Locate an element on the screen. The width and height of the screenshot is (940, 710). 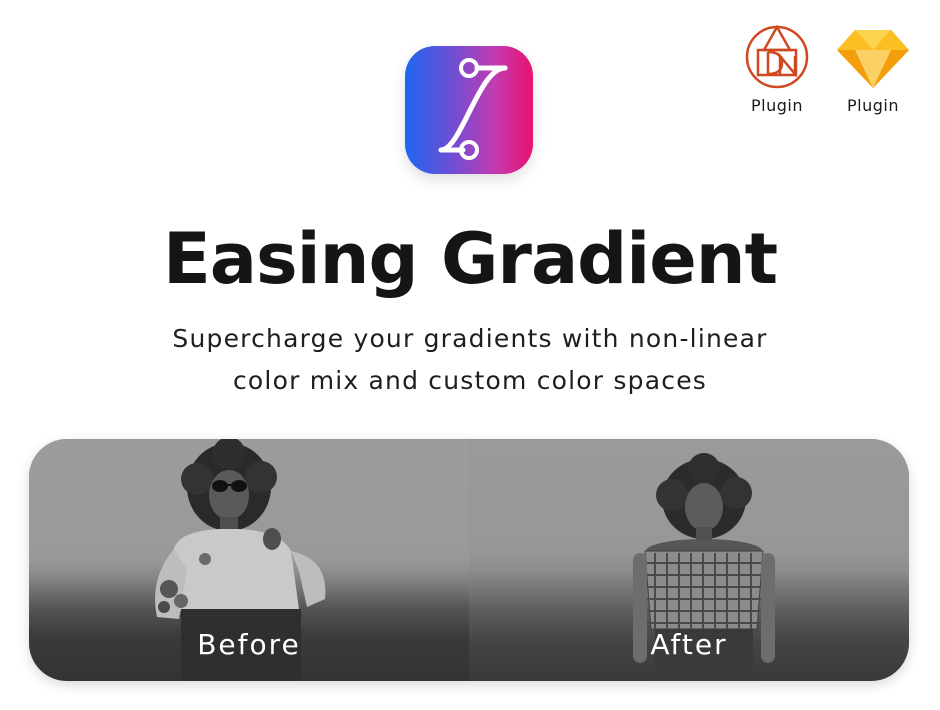
subtitle-line-2: color mix and custom color spaces is located at coordinates (469, 380).